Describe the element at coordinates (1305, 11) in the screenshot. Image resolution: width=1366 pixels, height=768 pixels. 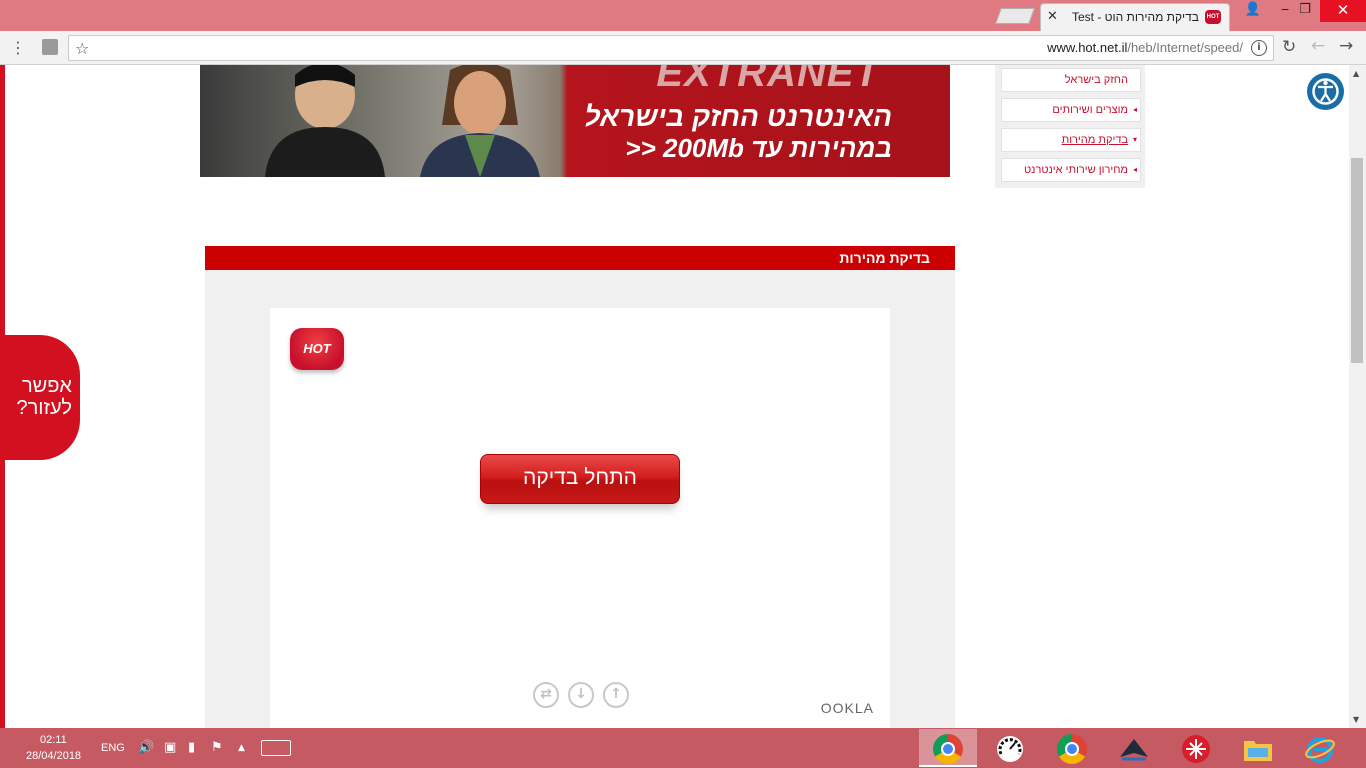
I see `restore-button: ❐` at that location.